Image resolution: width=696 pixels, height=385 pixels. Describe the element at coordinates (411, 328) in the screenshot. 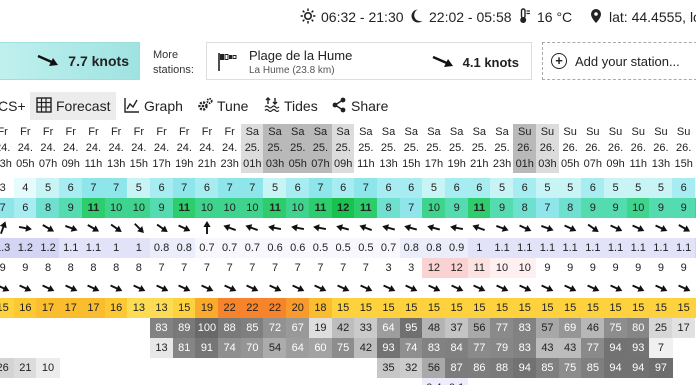

I see `cloud-high-cell: 95` at that location.